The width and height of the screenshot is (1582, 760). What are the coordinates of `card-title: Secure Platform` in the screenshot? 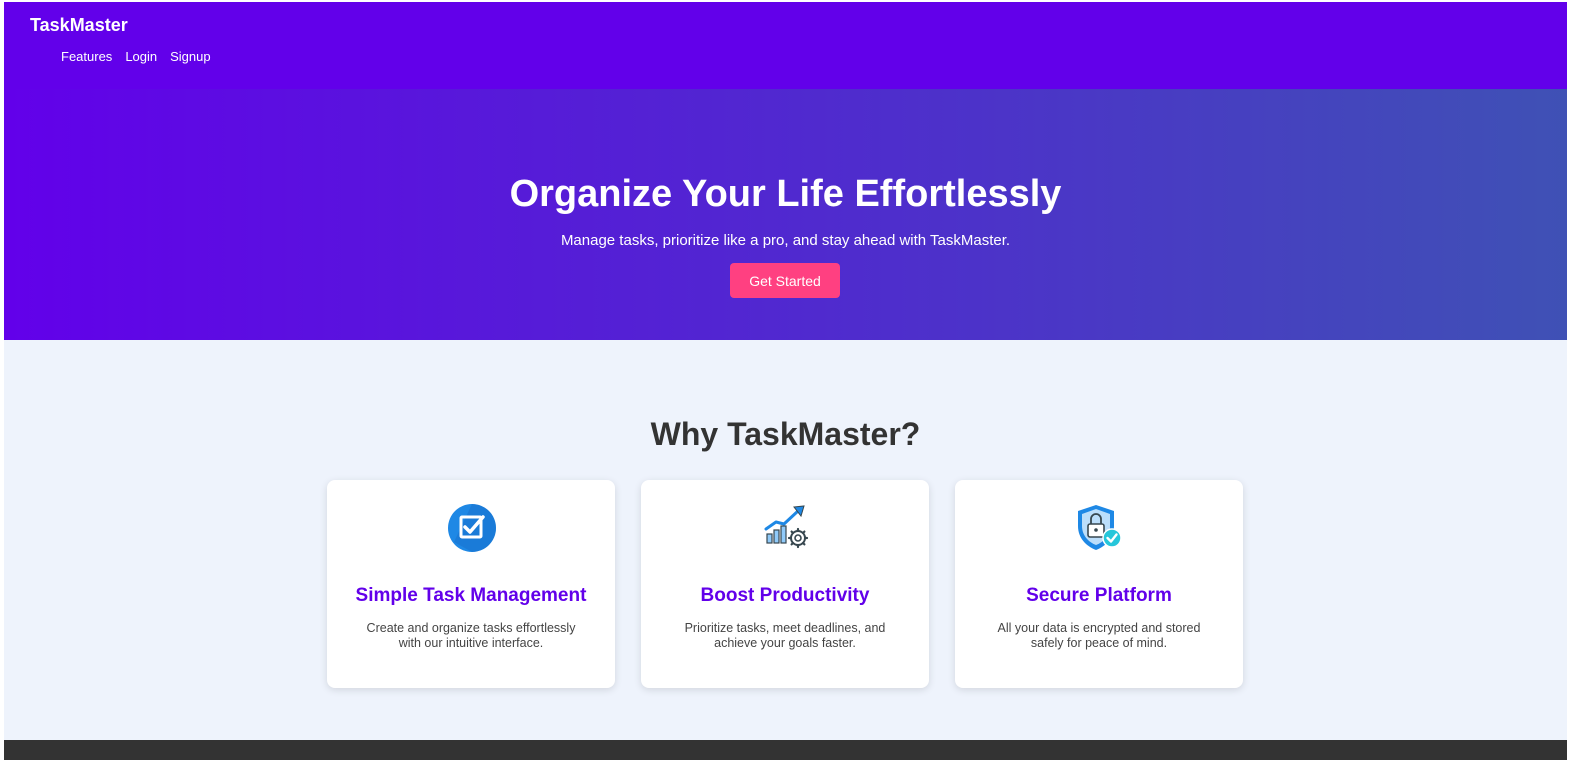 It's located at (1099, 595).